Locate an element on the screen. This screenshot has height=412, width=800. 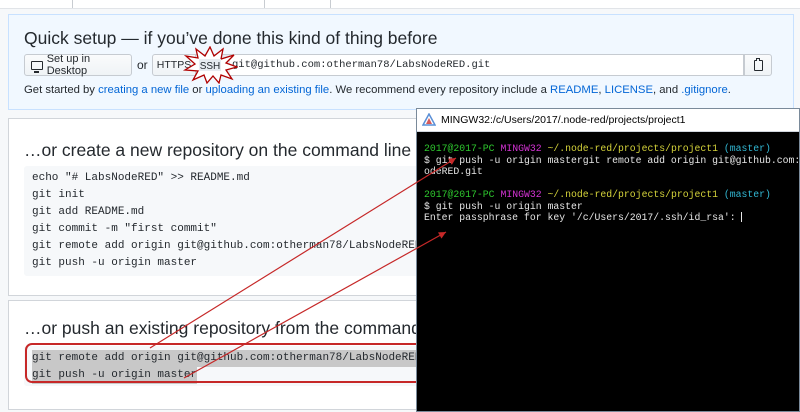
license-link: LICENSE is located at coordinates (629, 90).